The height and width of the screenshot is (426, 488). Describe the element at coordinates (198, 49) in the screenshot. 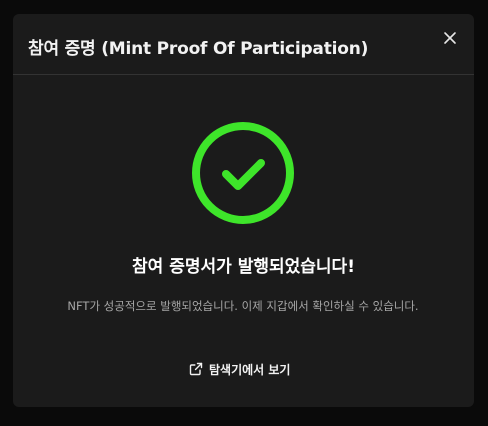

I see `modal-title: 참여 증명 (Mint Proof Of Participation)` at that location.